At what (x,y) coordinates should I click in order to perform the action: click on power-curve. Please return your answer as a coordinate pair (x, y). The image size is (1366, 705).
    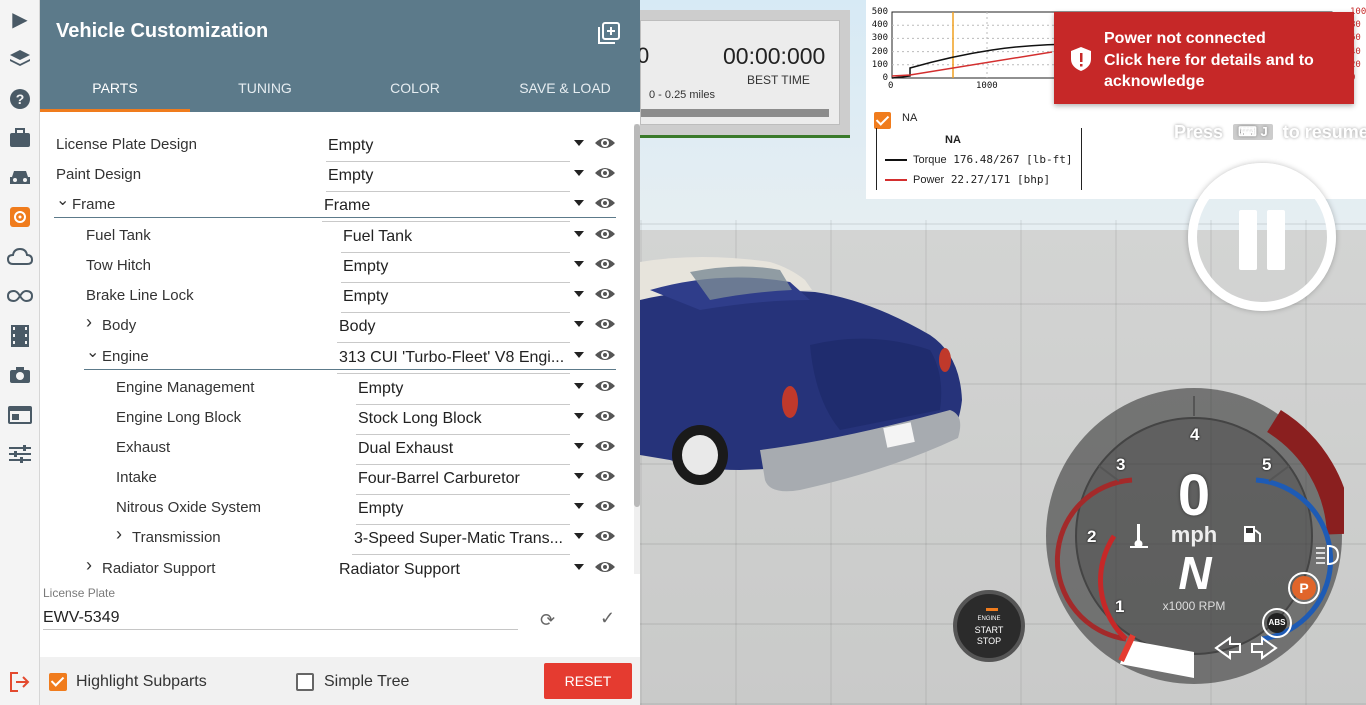
    Looking at the image, I should click on (972, 64).